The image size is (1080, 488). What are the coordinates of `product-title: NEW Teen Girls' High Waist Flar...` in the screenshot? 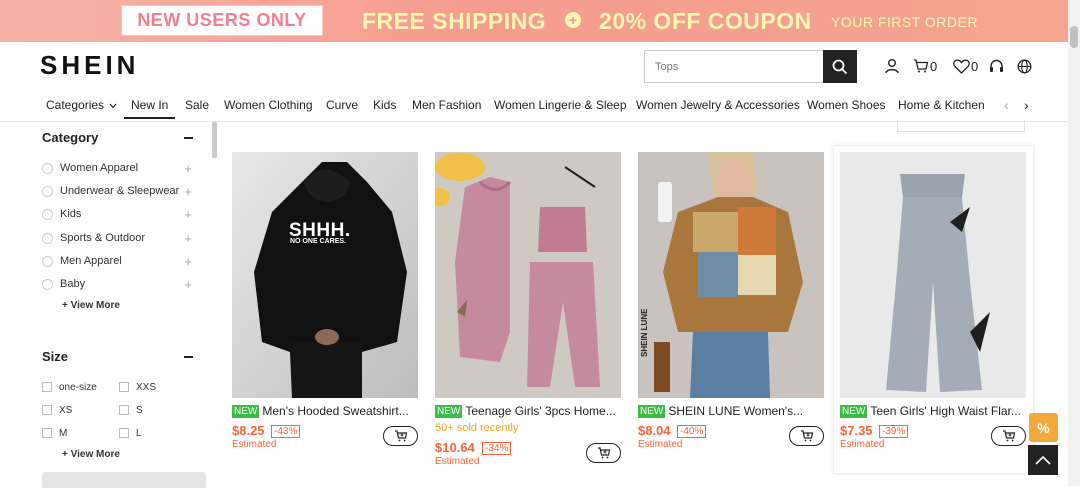 It's located at (933, 411).